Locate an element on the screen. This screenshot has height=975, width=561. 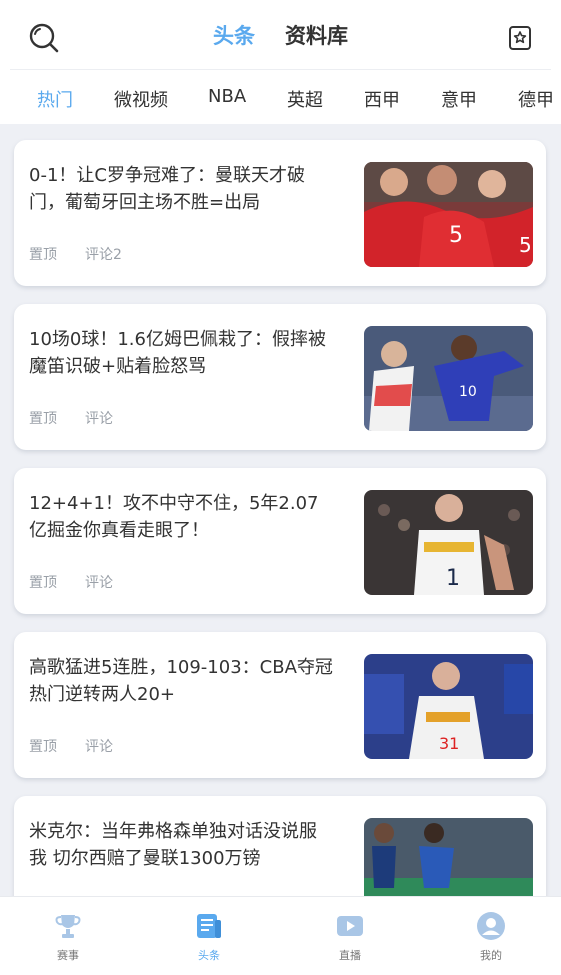
top-bar: 头条 资料库 热门 微视频 NBA 英超 西甲 意甲 德甲 is located at coordinates (280, 62).